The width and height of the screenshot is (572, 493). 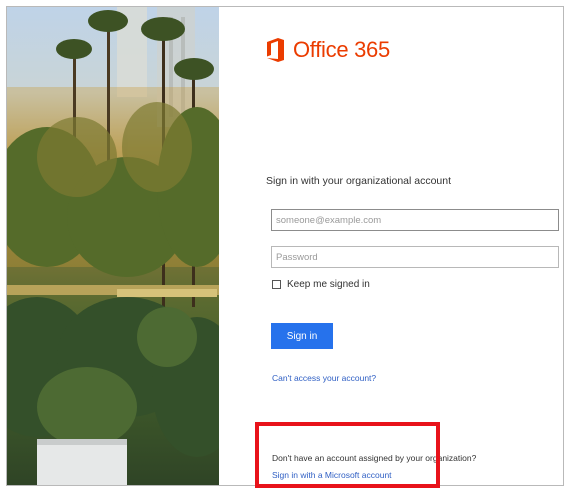 What do you see at coordinates (324, 378) in the screenshot?
I see `cant-access-account-link: Can't access your account?` at bounding box center [324, 378].